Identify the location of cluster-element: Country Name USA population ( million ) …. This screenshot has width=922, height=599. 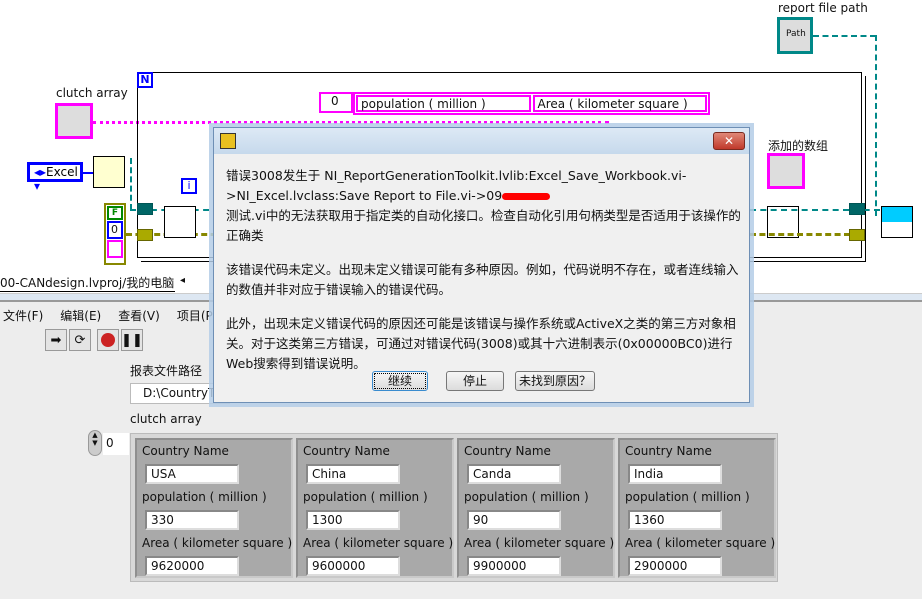
(214, 508).